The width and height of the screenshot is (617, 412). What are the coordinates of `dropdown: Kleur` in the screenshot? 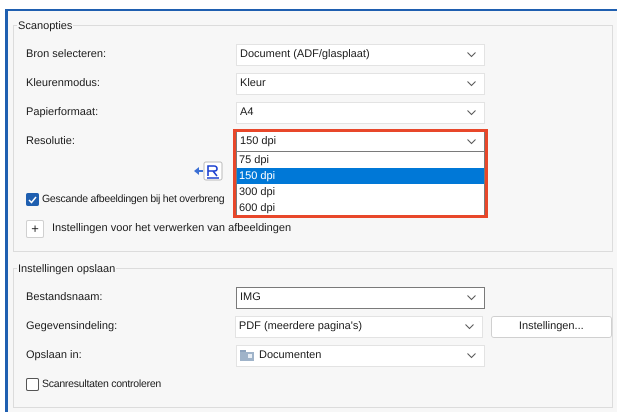 It's located at (360, 83).